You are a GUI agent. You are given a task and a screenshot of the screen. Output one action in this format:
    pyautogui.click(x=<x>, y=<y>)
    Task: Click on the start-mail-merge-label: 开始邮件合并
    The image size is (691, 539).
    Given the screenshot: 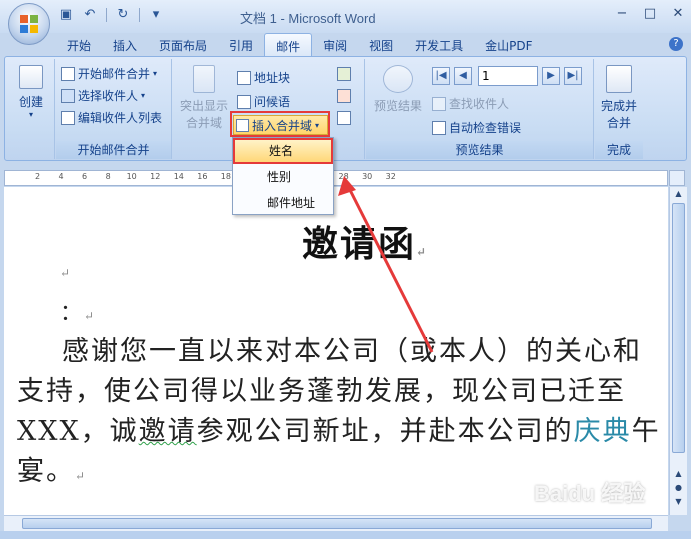 What is the action you would take?
    pyautogui.click(x=114, y=74)
    